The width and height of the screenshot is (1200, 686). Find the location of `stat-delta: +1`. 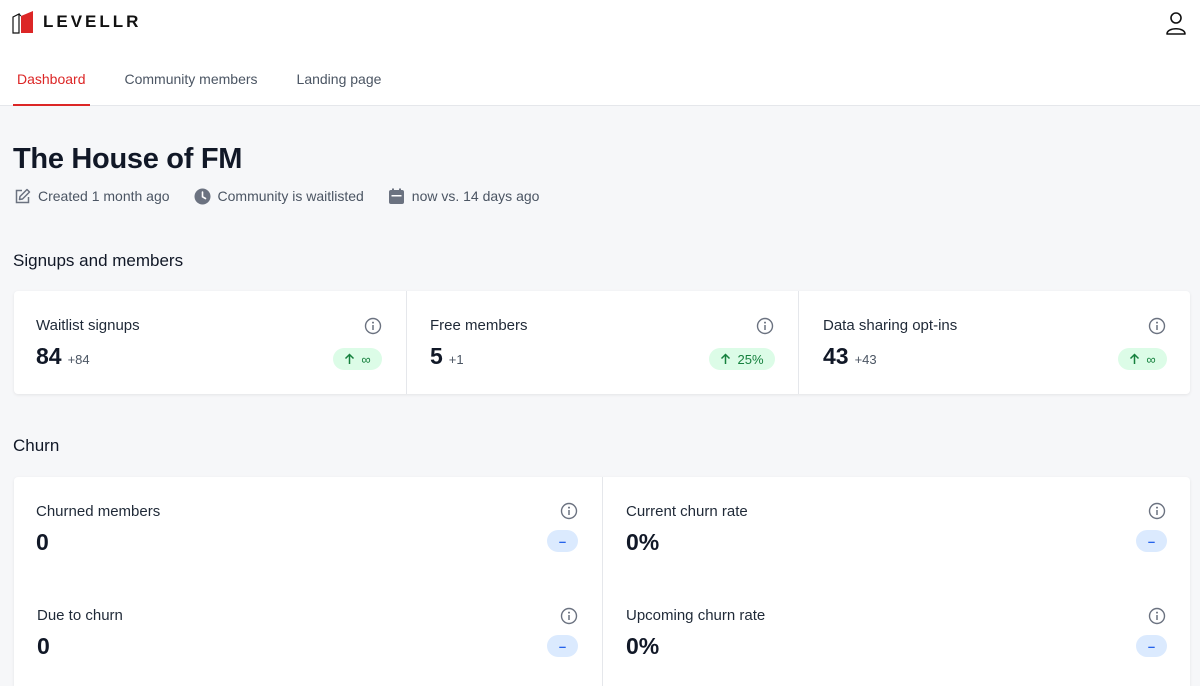

stat-delta: +1 is located at coordinates (456, 359).